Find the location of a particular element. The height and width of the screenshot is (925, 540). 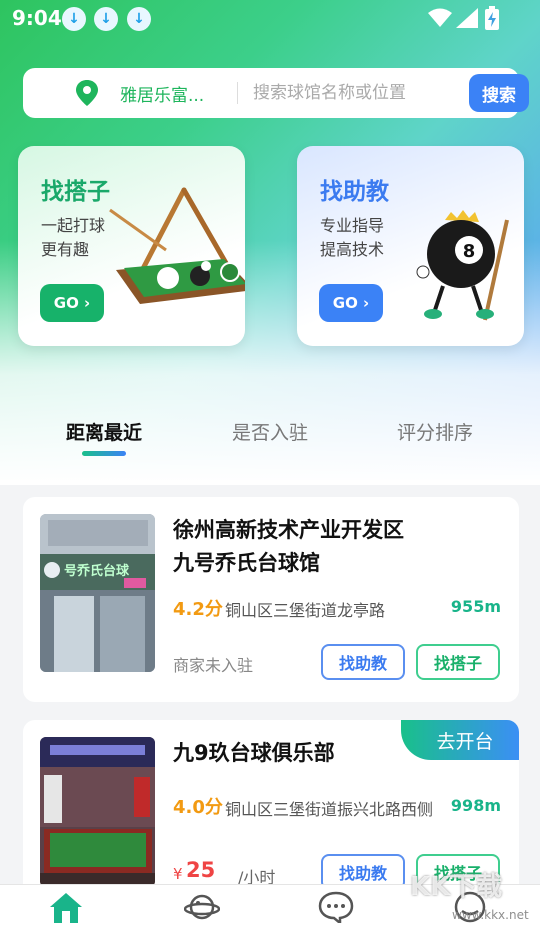

find-partner-button: 找搭子 is located at coordinates (458, 662).